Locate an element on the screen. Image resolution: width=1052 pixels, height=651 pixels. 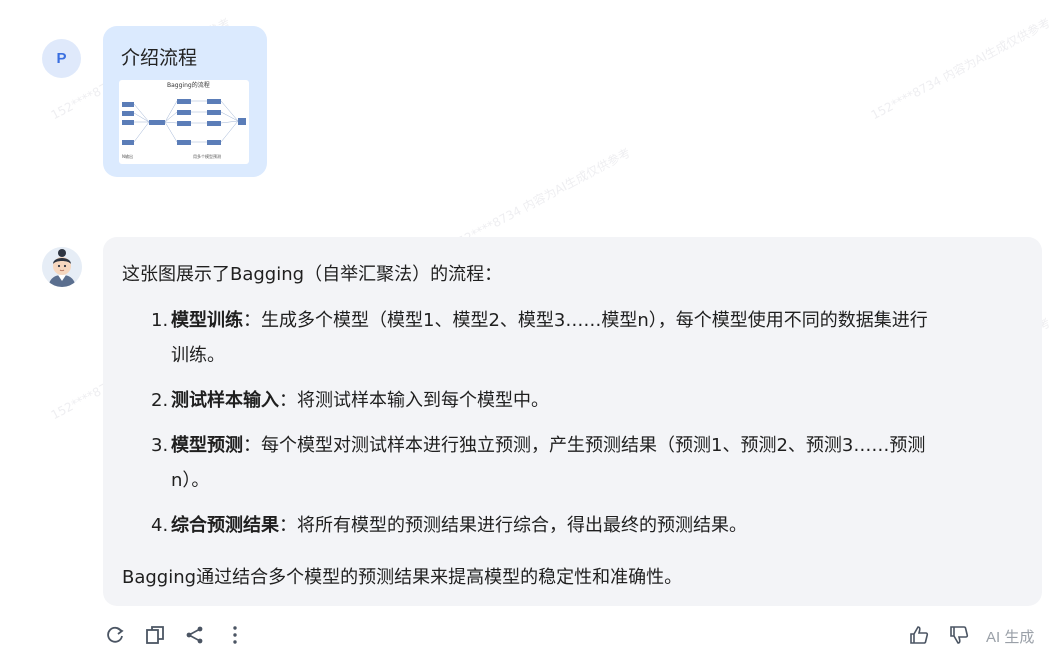
assistant-avatar is located at coordinates (62, 267).